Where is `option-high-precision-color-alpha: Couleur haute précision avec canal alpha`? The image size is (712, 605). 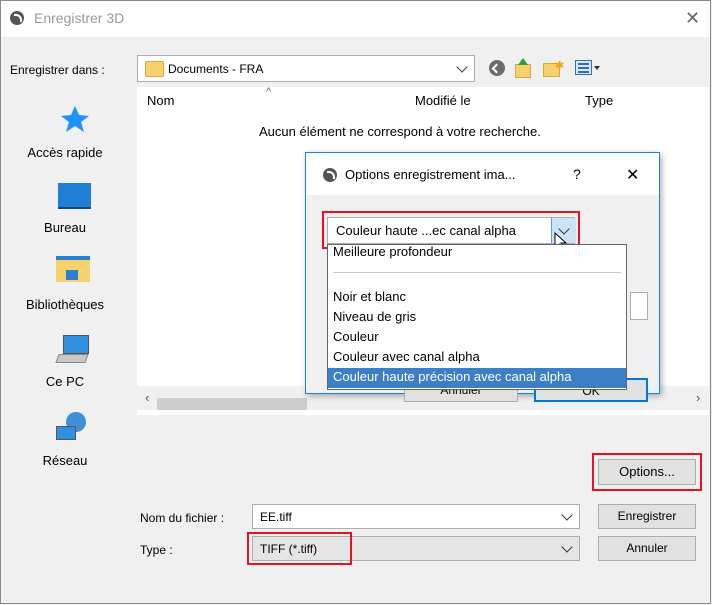 option-high-precision-color-alpha: Couleur haute précision avec canal alpha is located at coordinates (452, 376).